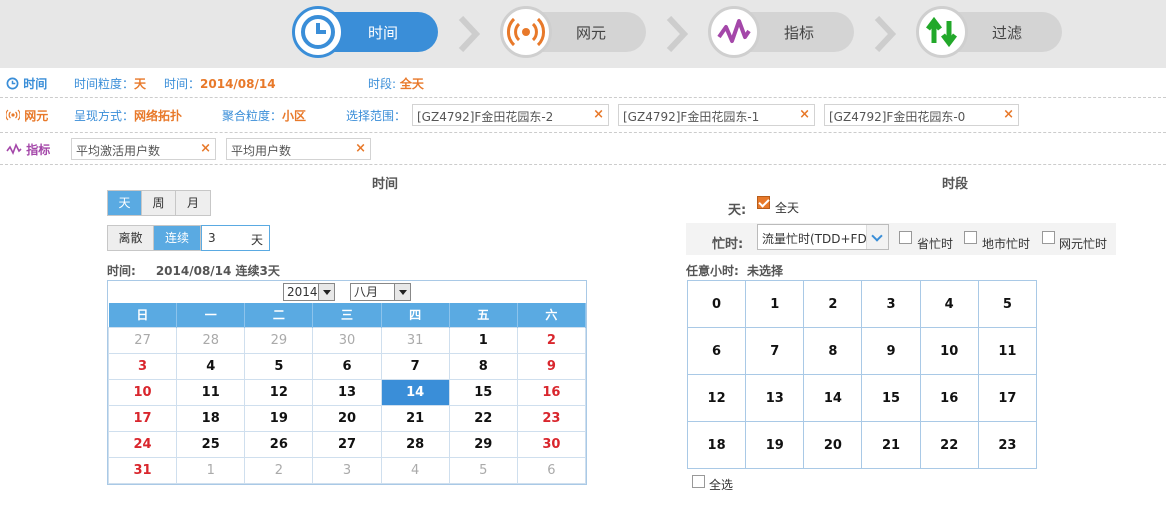 This screenshot has height=508, width=1166. Describe the element at coordinates (526, 32) in the screenshot. I see `signal-icon` at that location.